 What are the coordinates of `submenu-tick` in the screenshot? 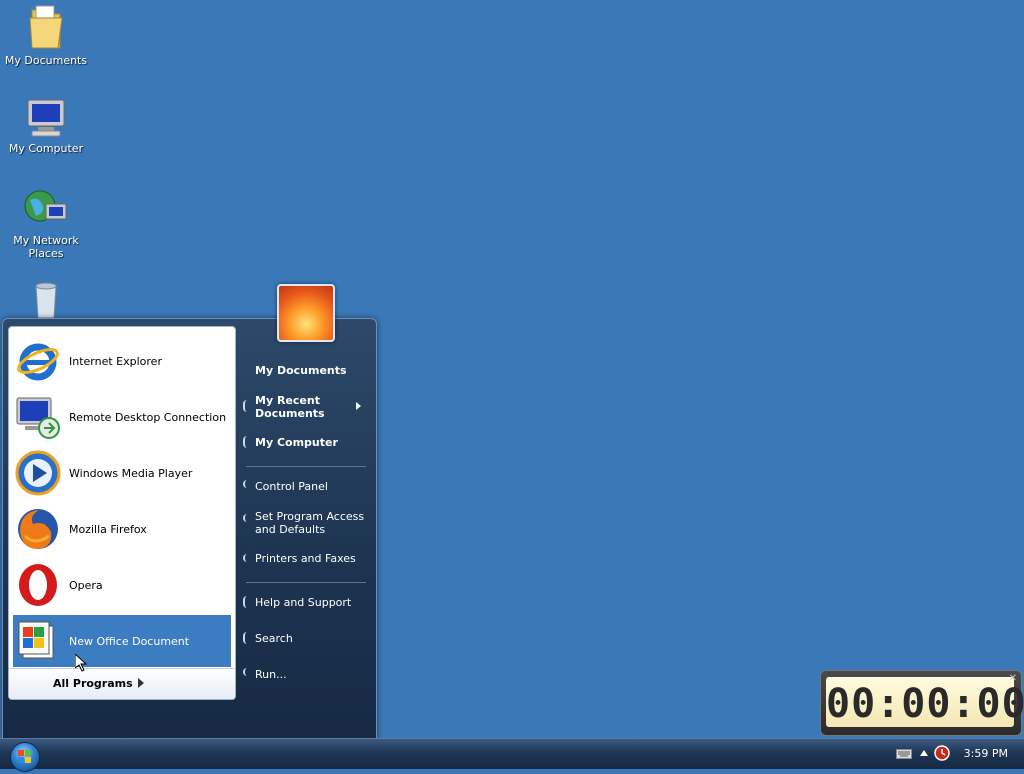 It's located at (245, 406).